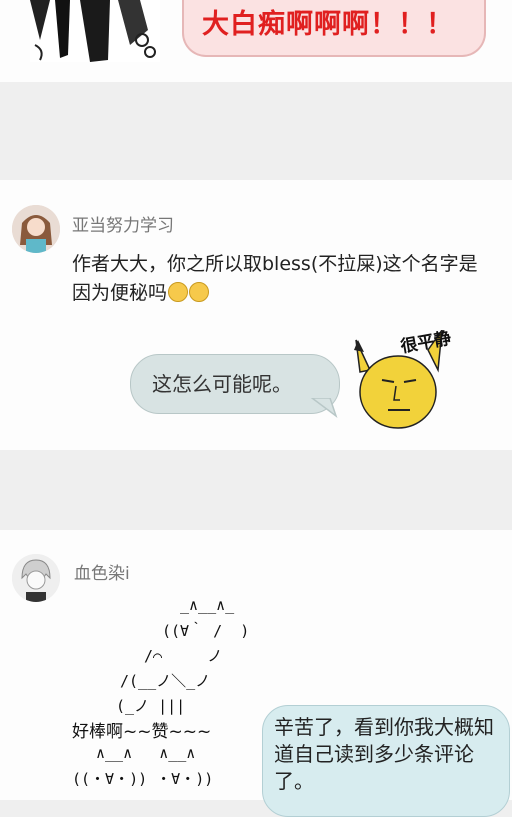 This screenshot has width=512, height=817. Describe the element at coordinates (102, 571) in the screenshot. I see `username: 血色染i` at that location.